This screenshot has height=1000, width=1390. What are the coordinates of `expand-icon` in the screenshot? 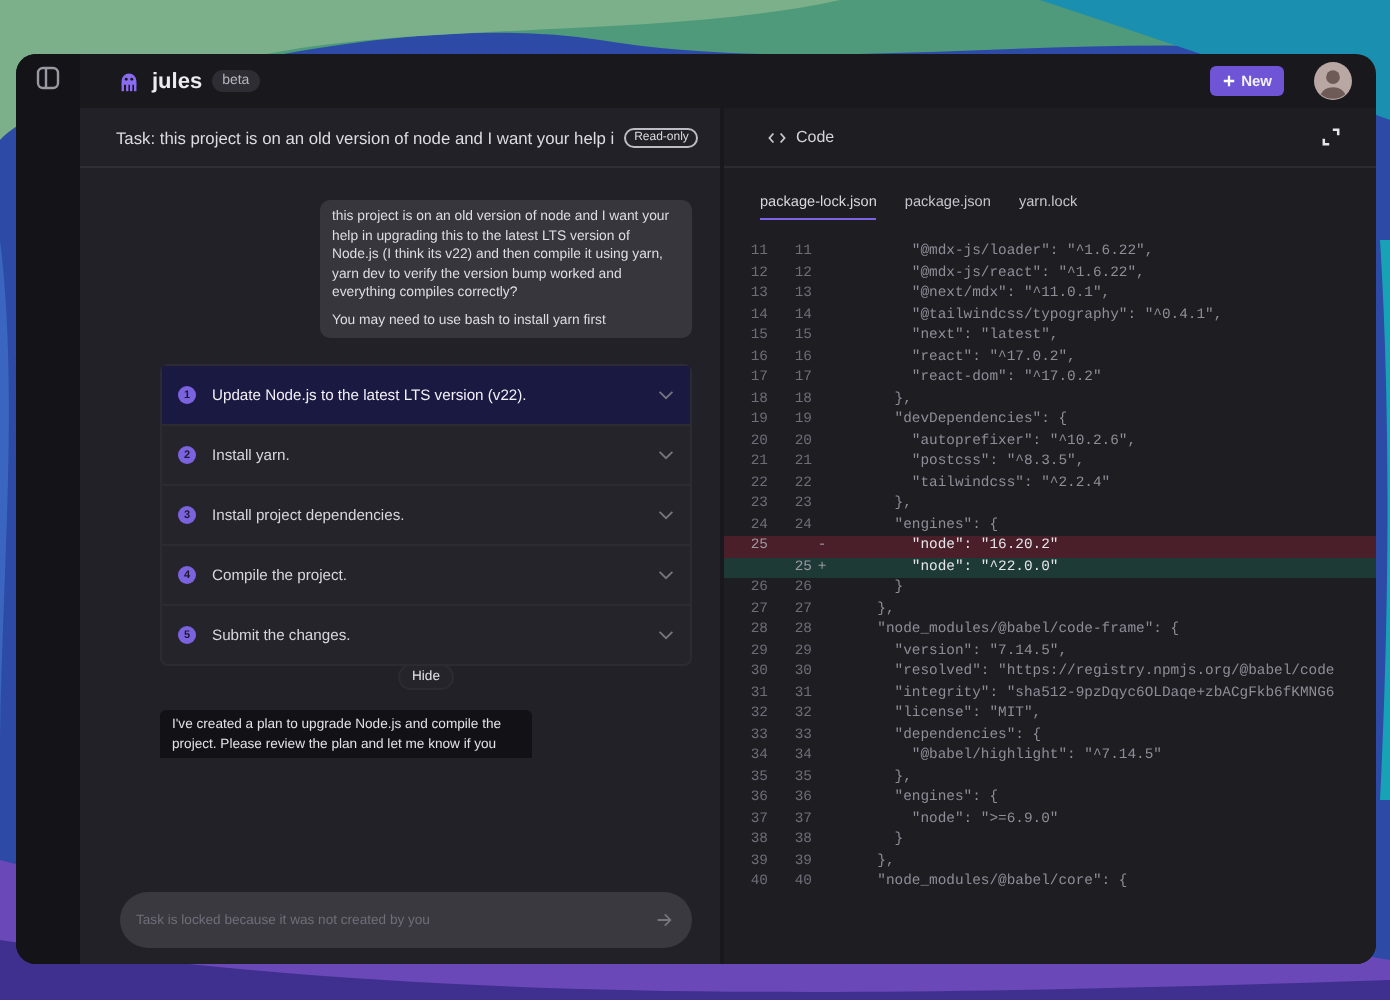 It's located at (1331, 137).